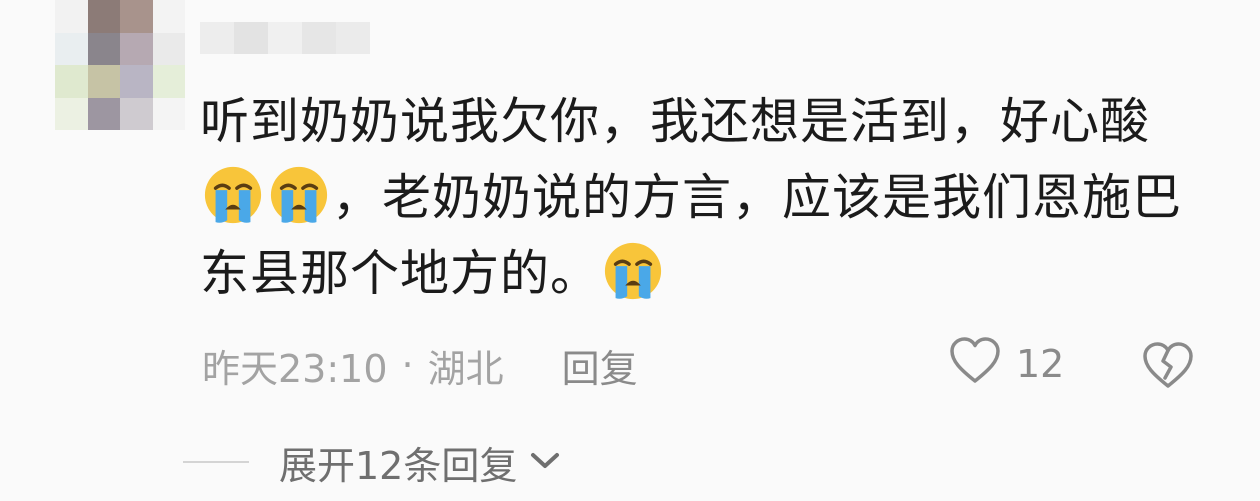 This screenshot has width=1260, height=501. I want to click on chevron-down-icon, so click(540, 462).